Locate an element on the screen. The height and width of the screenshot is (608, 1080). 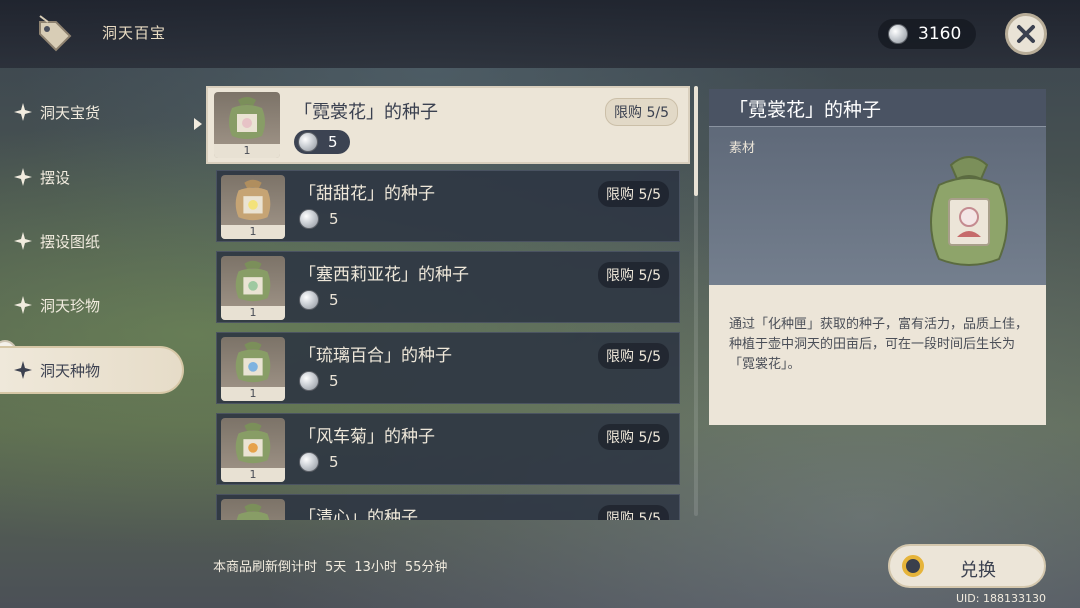
tab-furnishing-blueprints: 摆设图纸 is located at coordinates (99, 241).